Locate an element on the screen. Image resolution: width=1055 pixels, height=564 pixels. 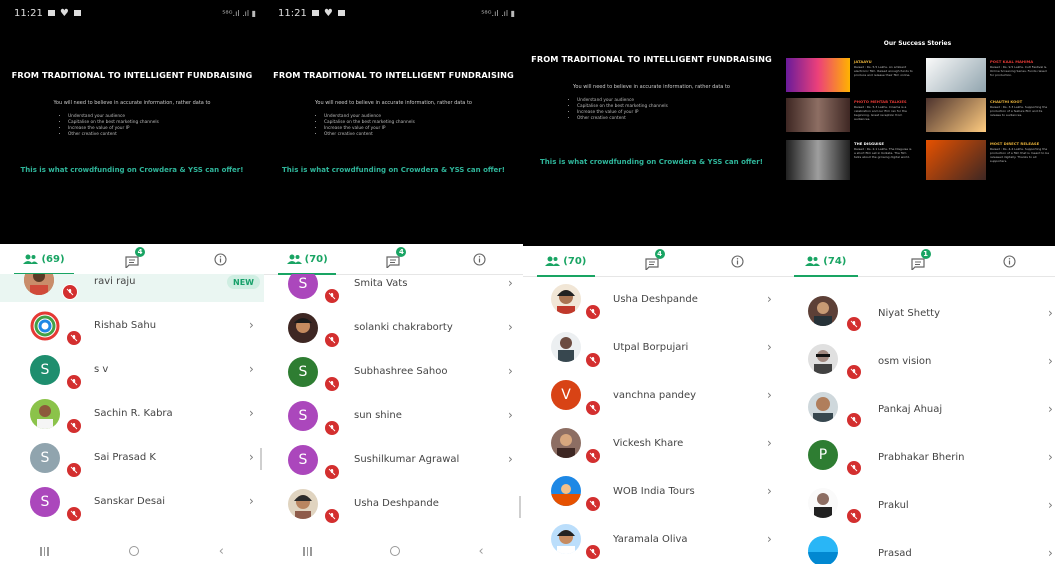
participant-row: S Smita Vats › is located at coordinates (393, 290).